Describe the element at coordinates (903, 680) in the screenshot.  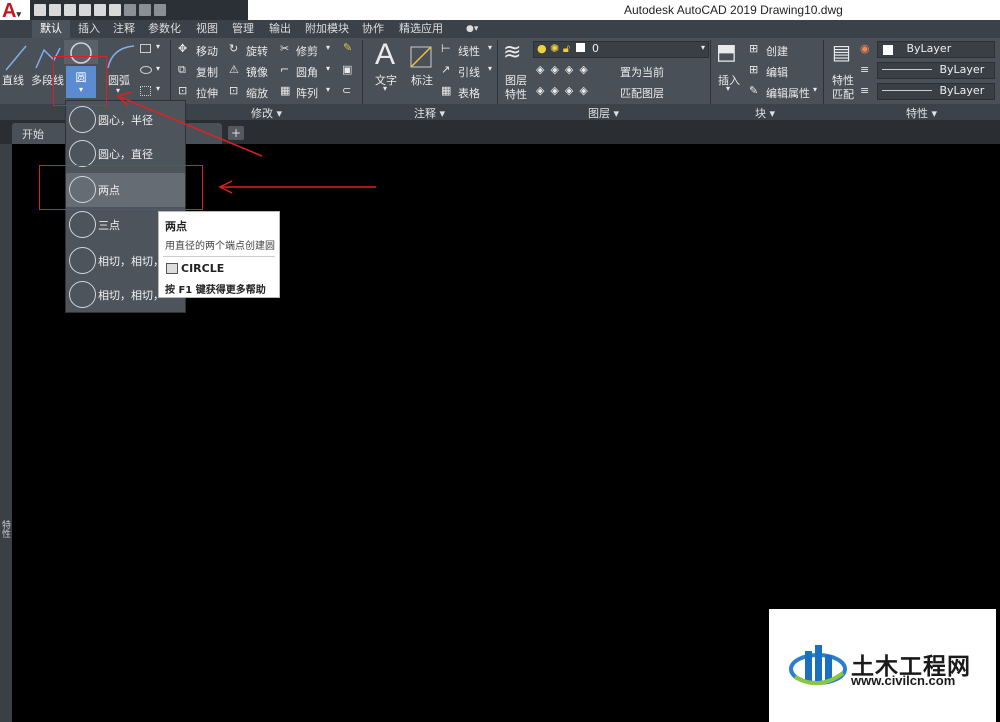
I see `watermark-url: www.civilcn.com` at that location.